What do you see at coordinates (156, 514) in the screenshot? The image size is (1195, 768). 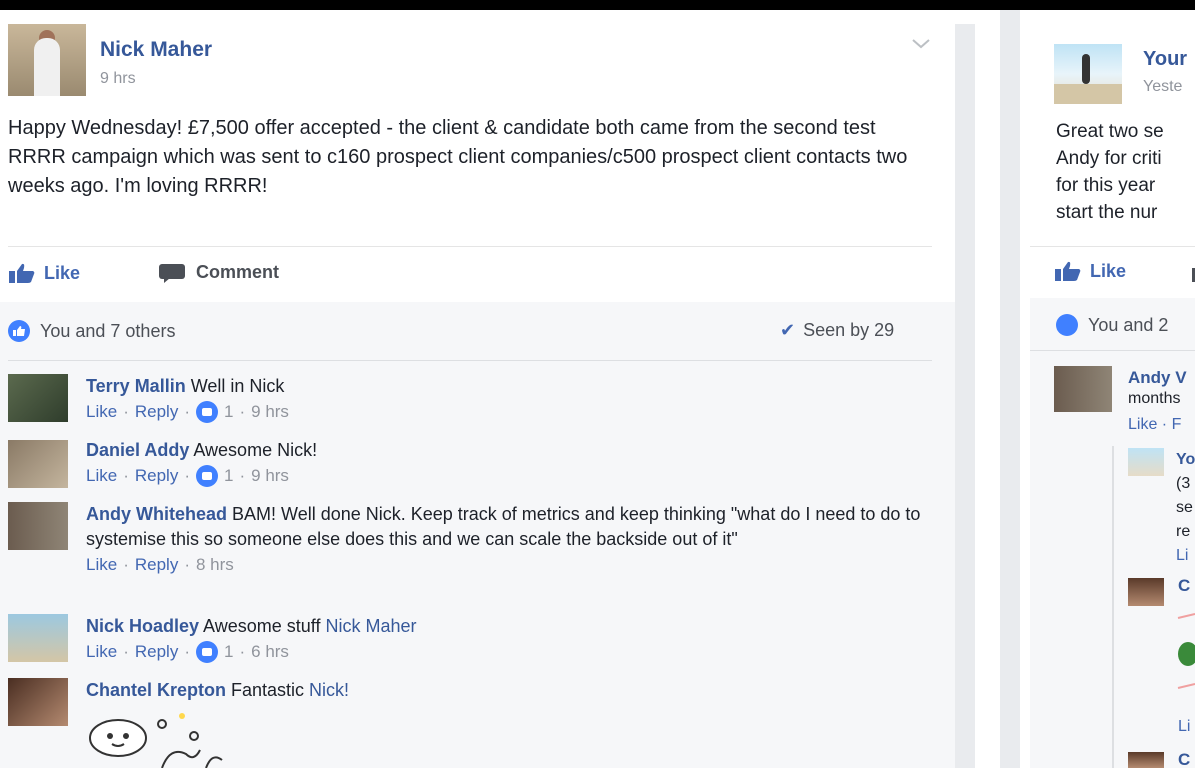 I see `commenter-name: Andy Whitehead` at bounding box center [156, 514].